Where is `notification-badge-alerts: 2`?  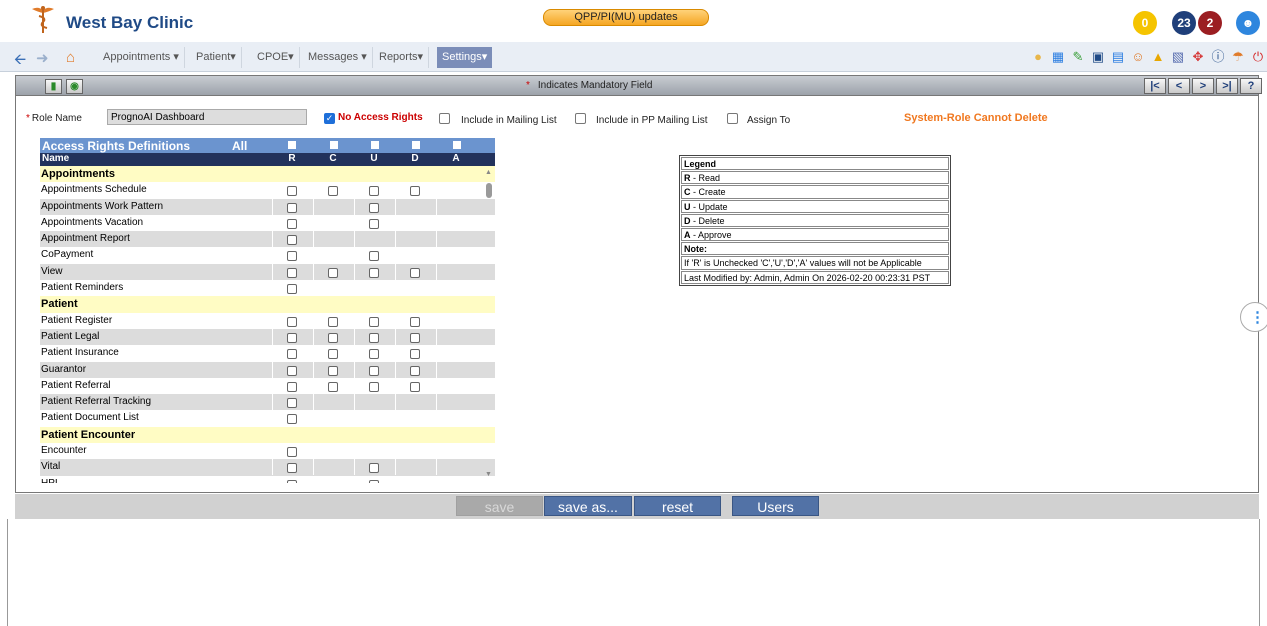
notification-badge-alerts: 2 is located at coordinates (1210, 23).